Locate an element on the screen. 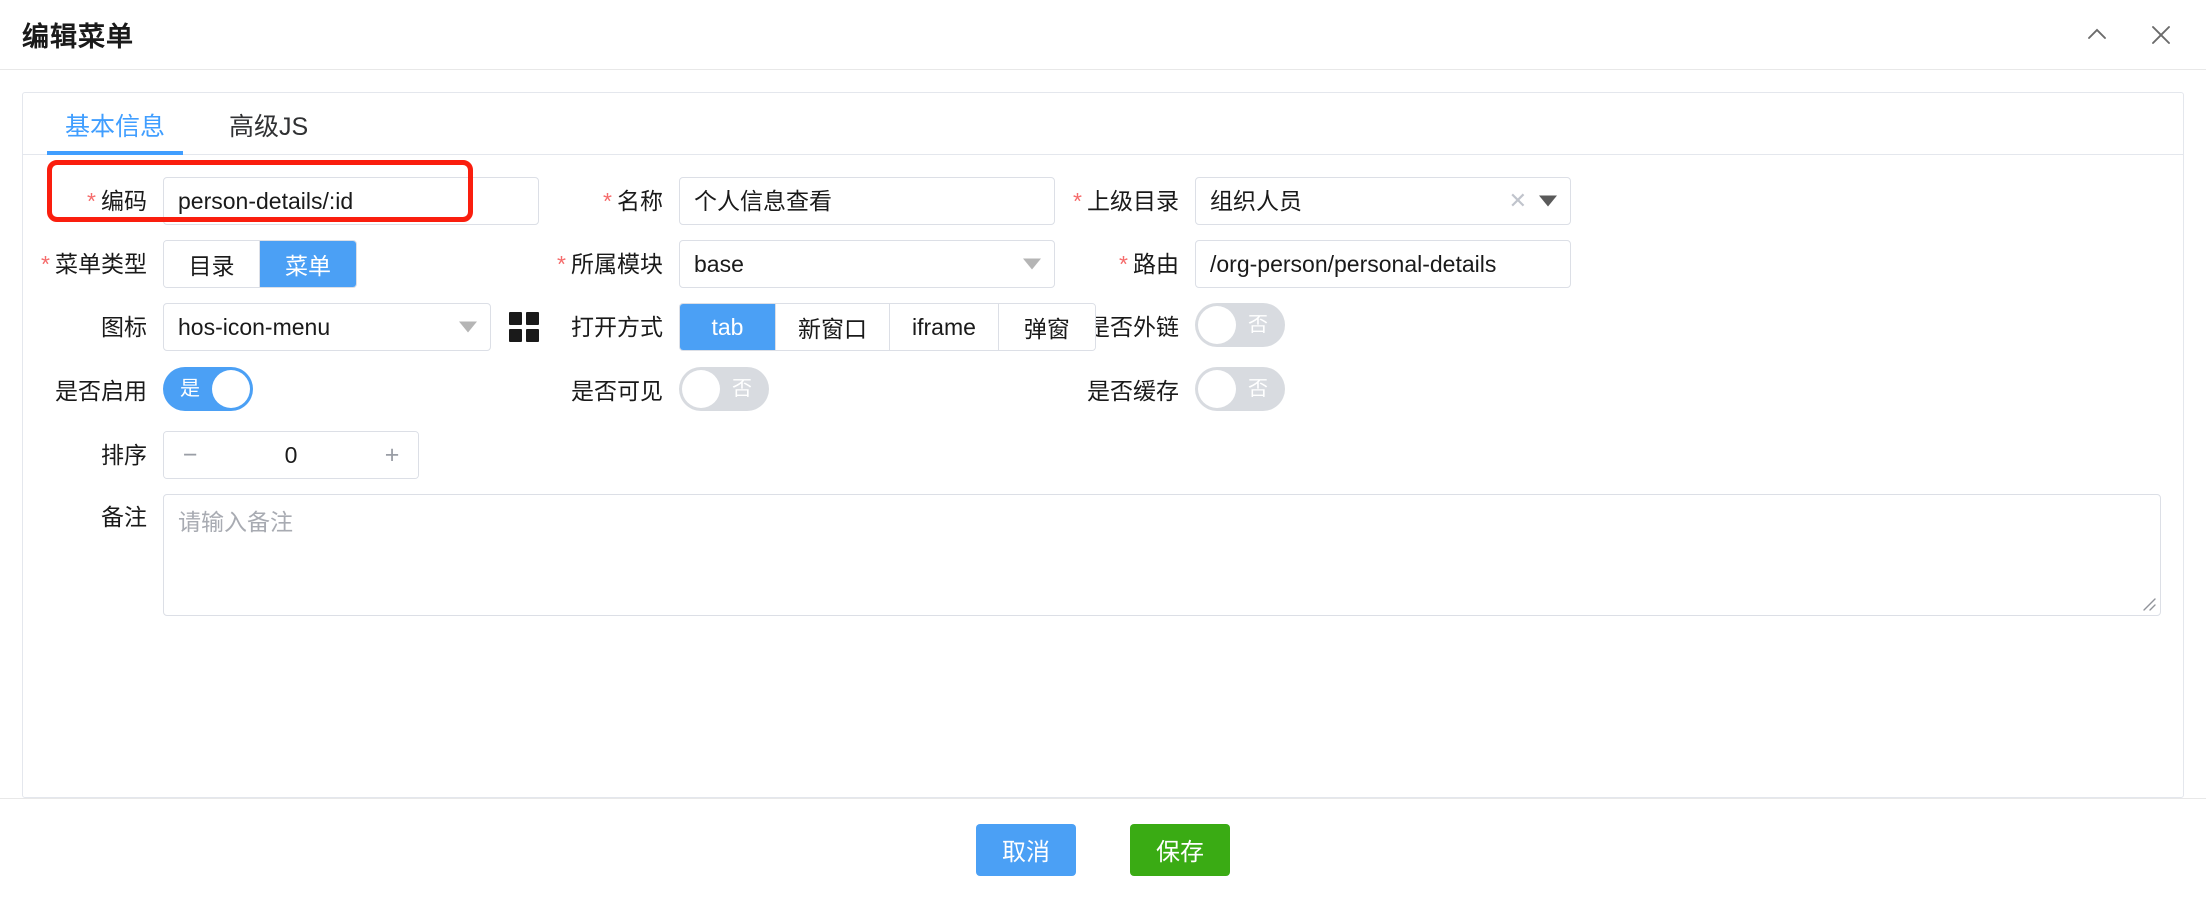 The width and height of the screenshot is (2206, 900). name-input: 个人信息查看 is located at coordinates (867, 201).